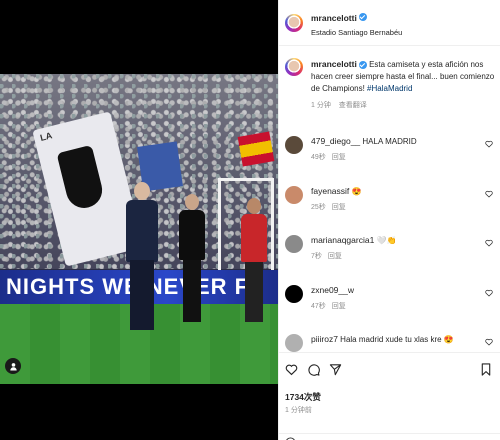 This screenshot has width=500, height=440. I want to click on comment-age: 47秒, so click(318, 306).